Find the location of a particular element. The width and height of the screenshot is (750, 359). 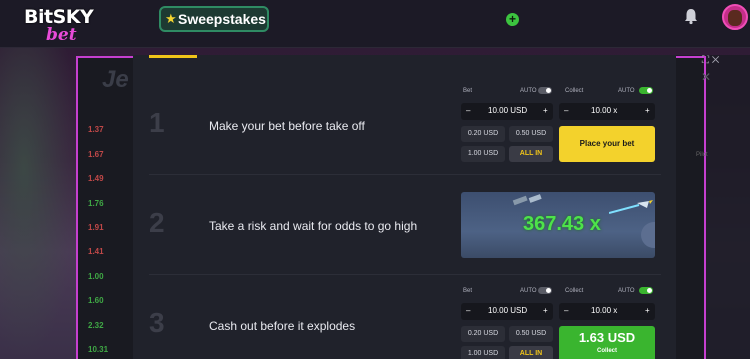

star-icon: ★ is located at coordinates (171, 18).